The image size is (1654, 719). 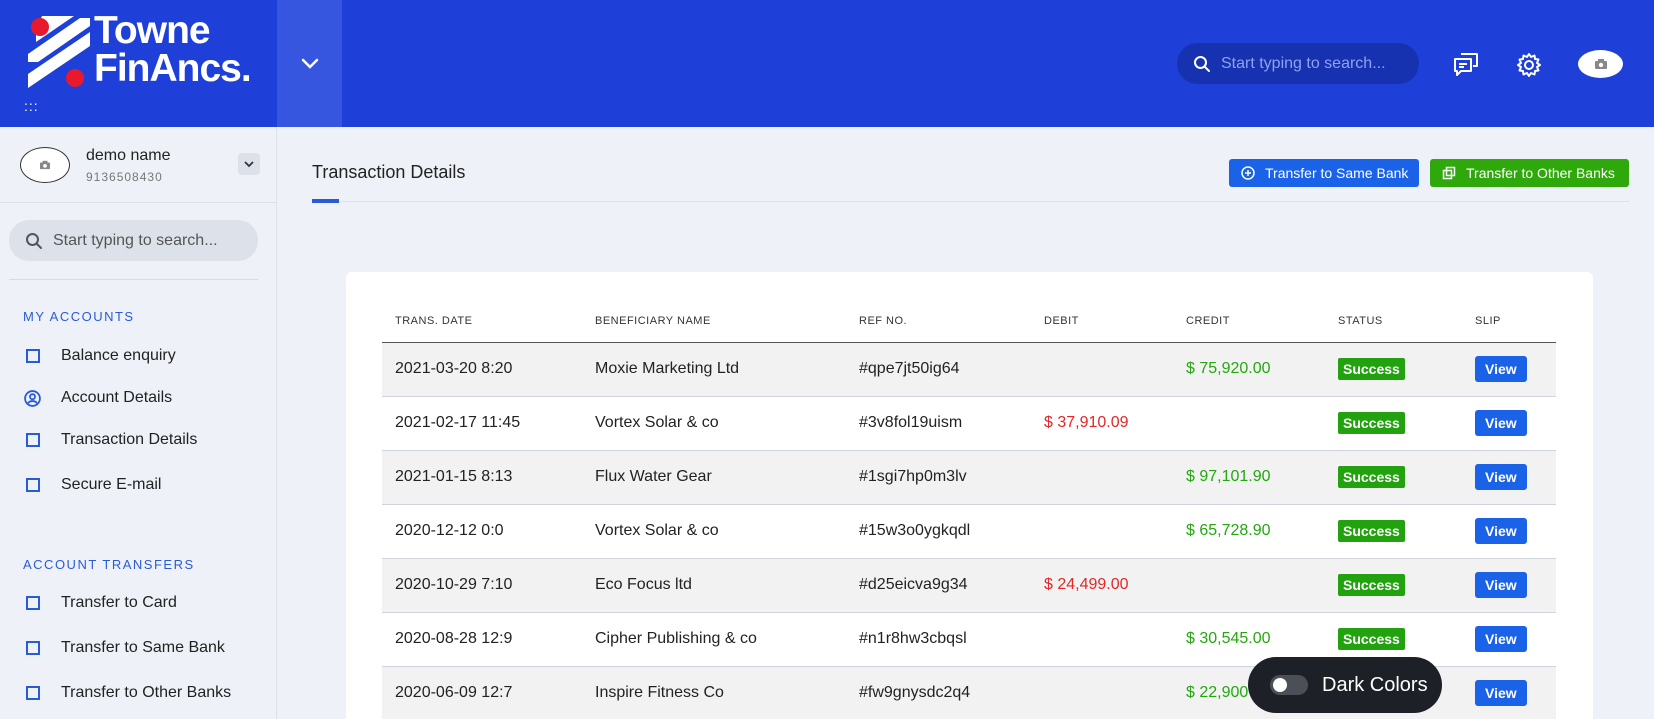 I want to click on profile-card: demo name 9136508430, so click(x=140, y=167).